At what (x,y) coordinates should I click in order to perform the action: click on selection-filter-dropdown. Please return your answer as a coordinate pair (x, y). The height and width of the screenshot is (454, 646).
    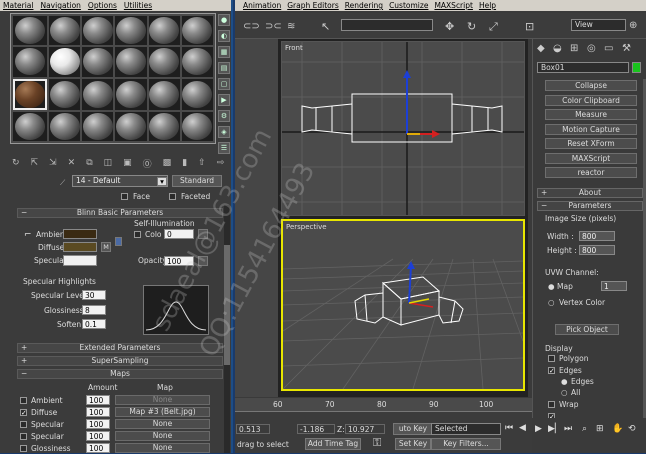
    Looking at the image, I should click on (387, 25).